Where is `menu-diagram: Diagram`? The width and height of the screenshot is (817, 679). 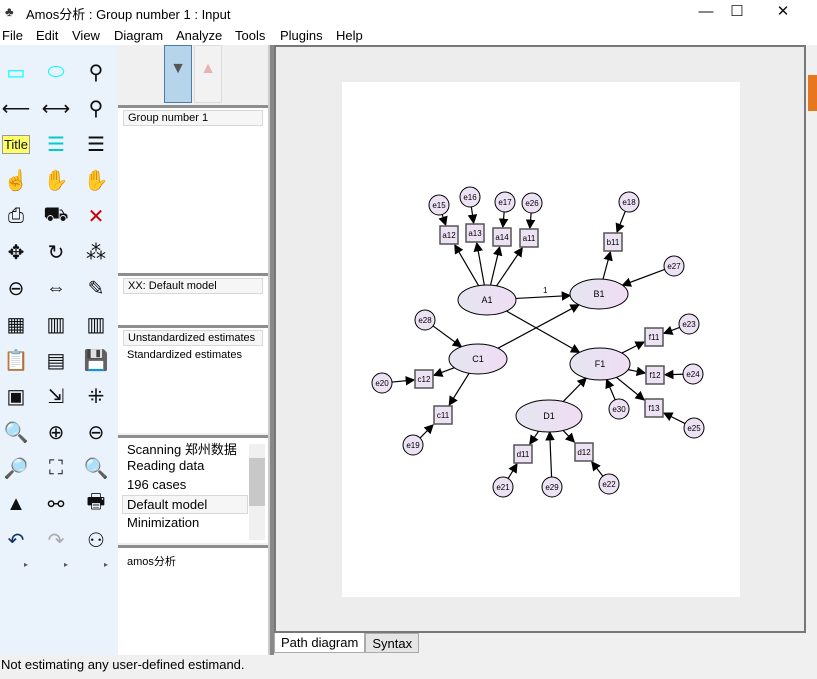
menu-diagram: Diagram is located at coordinates (138, 35).